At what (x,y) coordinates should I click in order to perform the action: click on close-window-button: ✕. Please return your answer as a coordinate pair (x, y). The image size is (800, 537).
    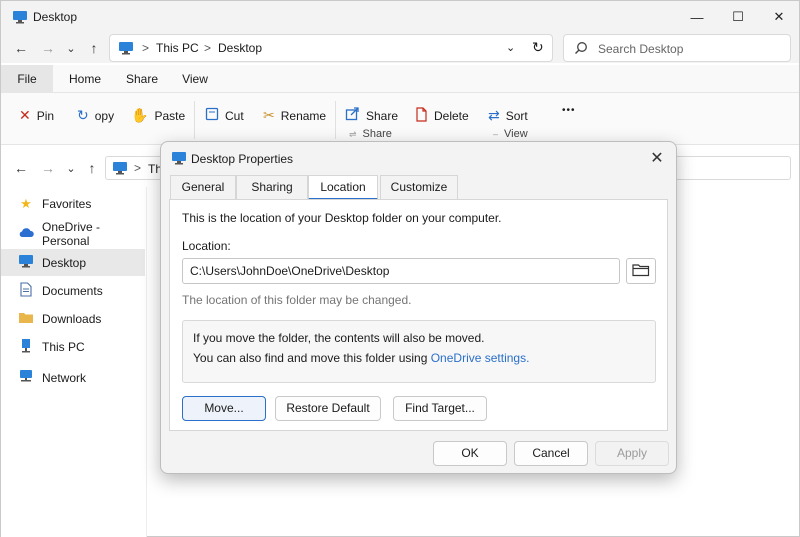
    Looking at the image, I should click on (779, 17).